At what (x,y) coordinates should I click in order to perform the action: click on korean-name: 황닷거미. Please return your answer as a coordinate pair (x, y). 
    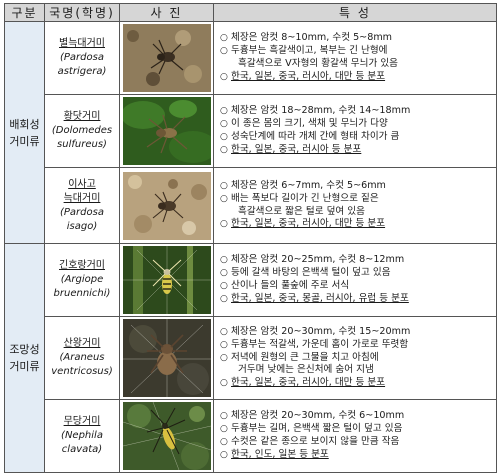
    Looking at the image, I should click on (82, 116).